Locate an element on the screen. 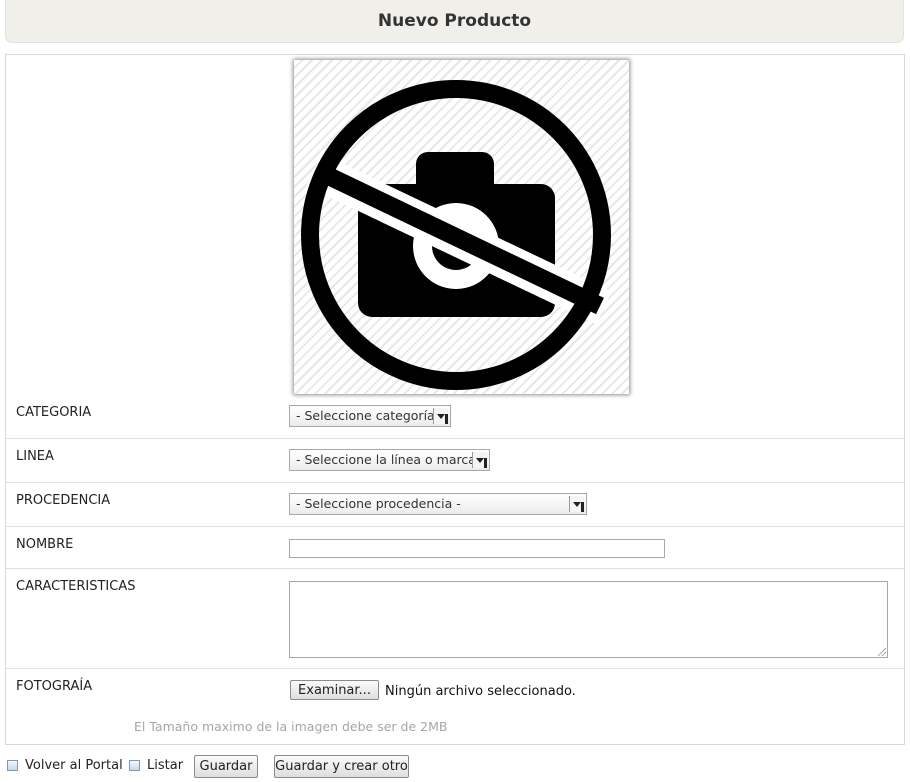 This screenshot has height=782, width=910. page-header: Nuevo Producto is located at coordinates (454, 21).